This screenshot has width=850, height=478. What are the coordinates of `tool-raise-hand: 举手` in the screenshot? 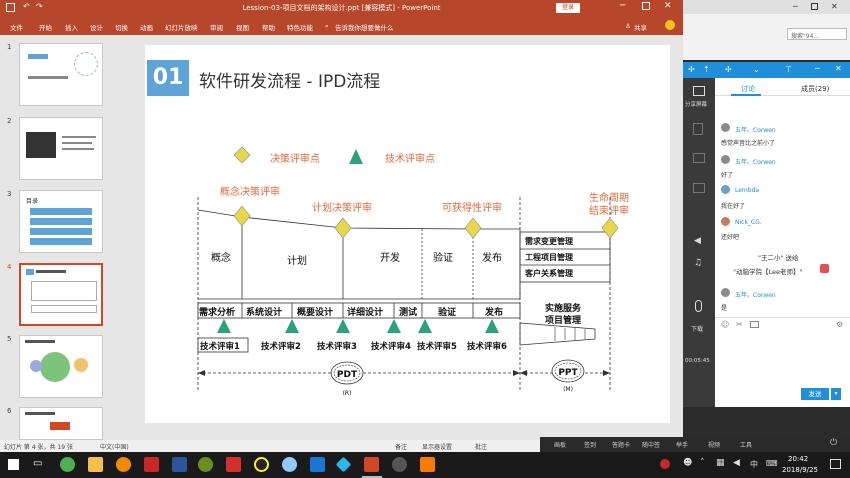 It's located at (682, 444).